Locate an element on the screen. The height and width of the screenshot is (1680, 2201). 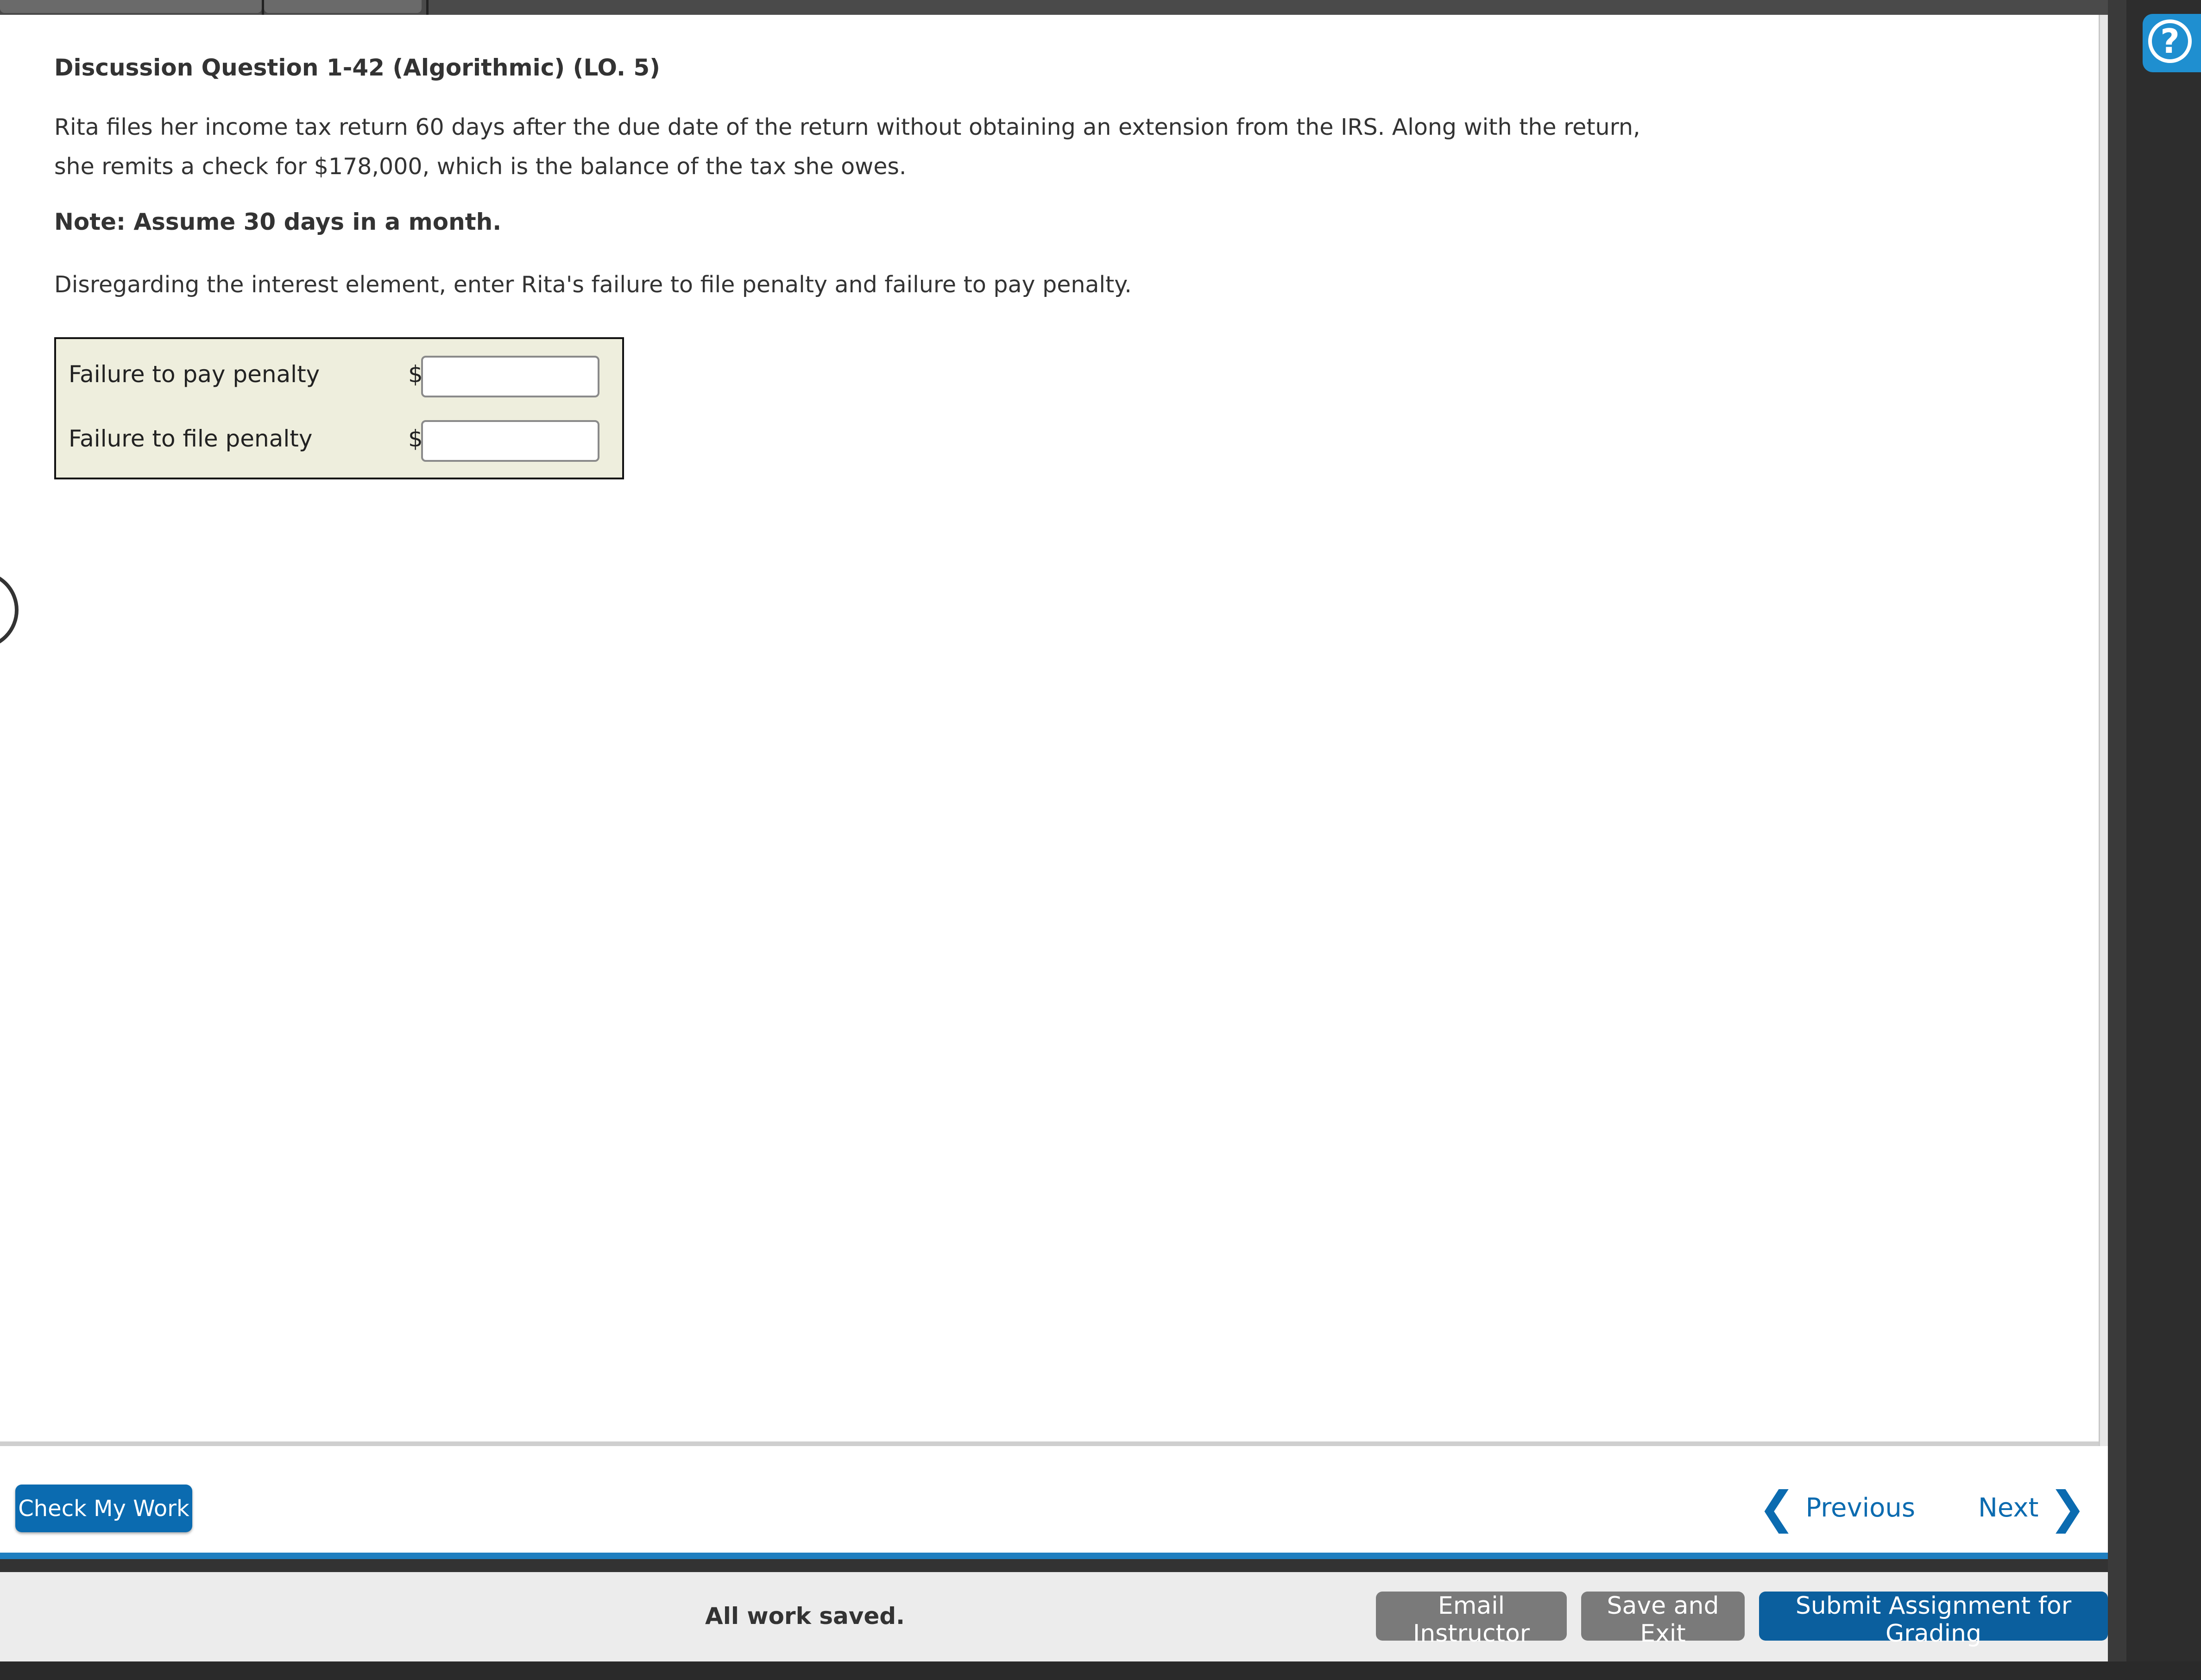
check-my-work-button: Check My Work is located at coordinates (104, 1508).